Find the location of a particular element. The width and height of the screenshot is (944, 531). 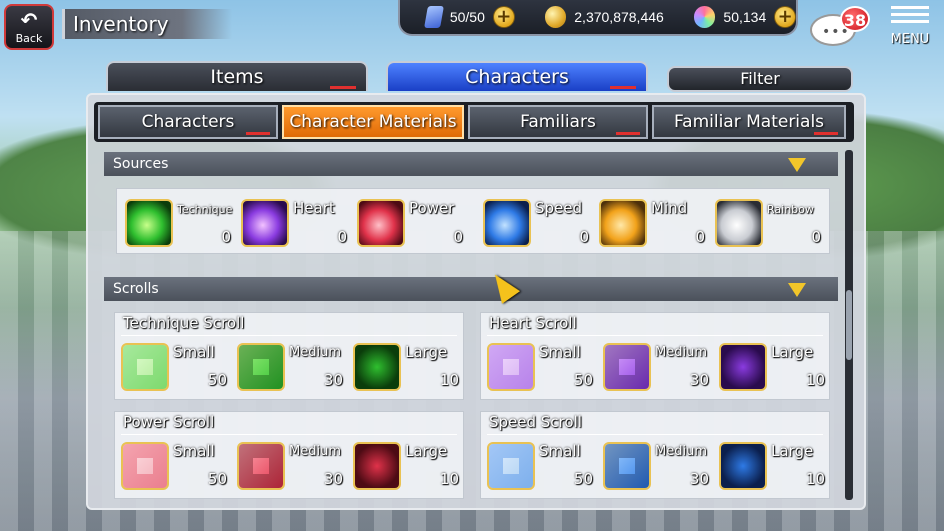

gem-value: 50,134 is located at coordinates (745, 17).